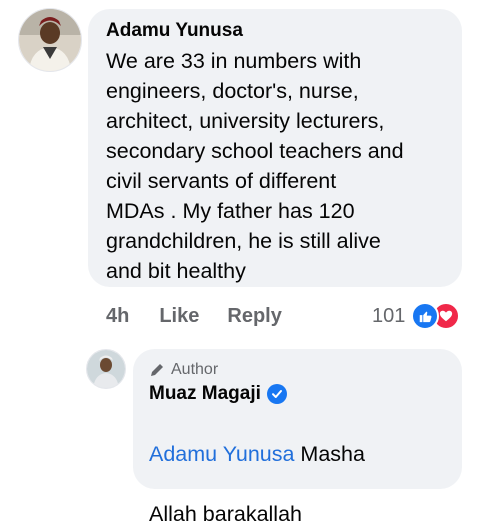 This screenshot has height=529, width=480. Describe the element at coordinates (205, 394) in the screenshot. I see `reply-author-name: Muaz Magaji` at that location.